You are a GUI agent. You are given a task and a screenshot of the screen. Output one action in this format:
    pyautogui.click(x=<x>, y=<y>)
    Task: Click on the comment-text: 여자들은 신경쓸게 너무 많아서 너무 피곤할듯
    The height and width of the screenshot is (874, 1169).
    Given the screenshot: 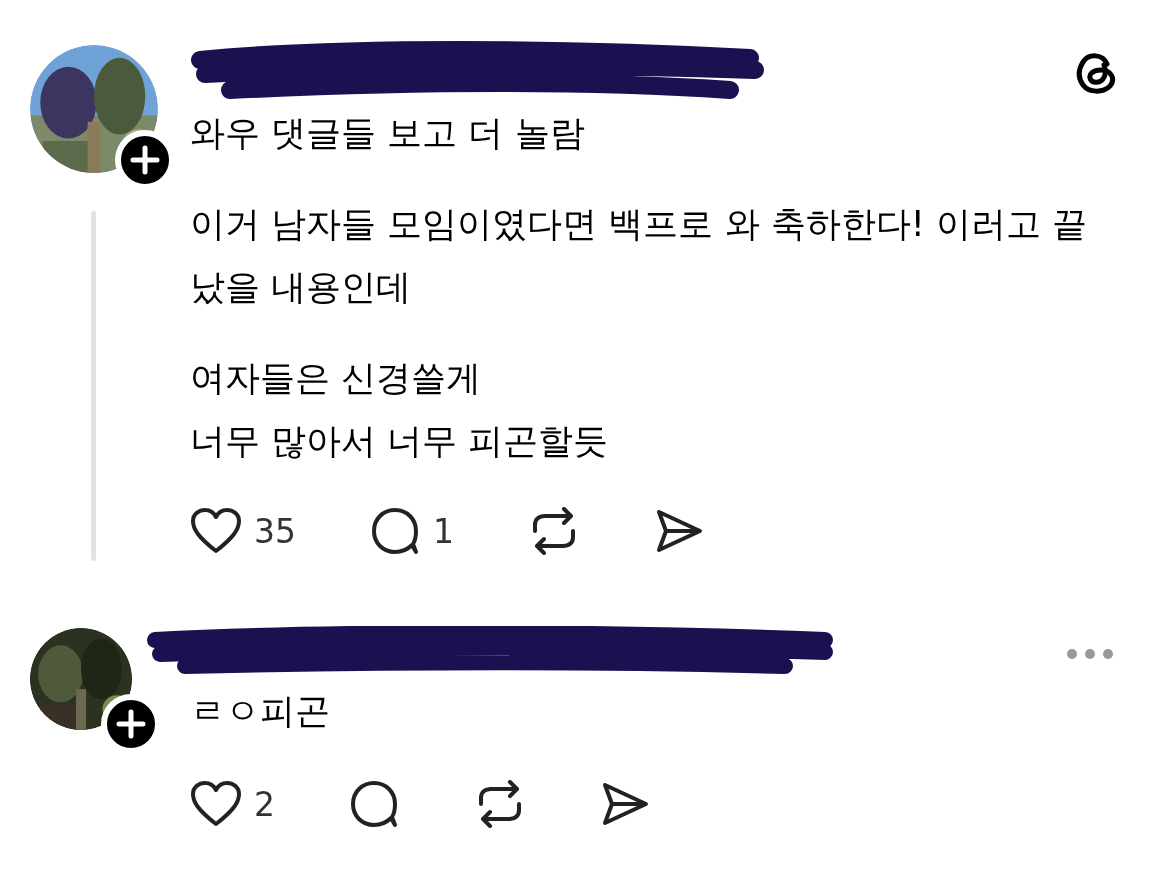 What is the action you would take?
    pyautogui.click(x=400, y=410)
    